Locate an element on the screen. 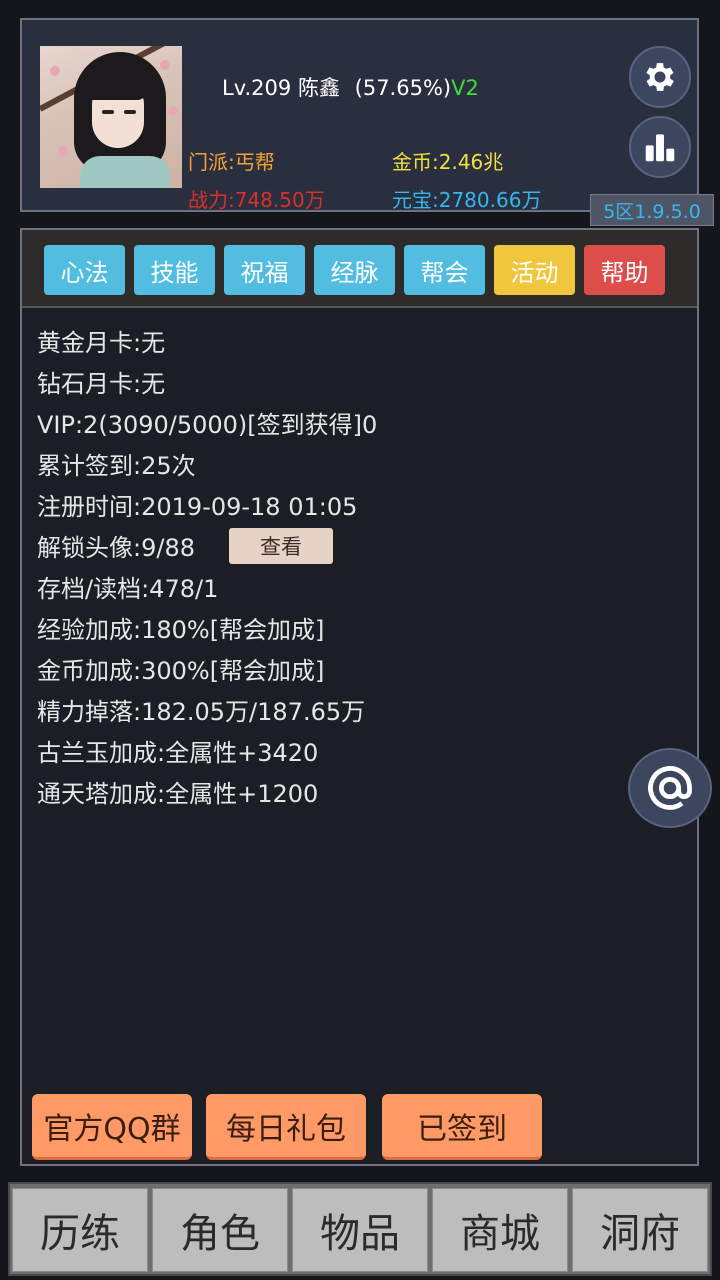  player-yuanbao: 元宝:2780.66万 is located at coordinates (467, 200).